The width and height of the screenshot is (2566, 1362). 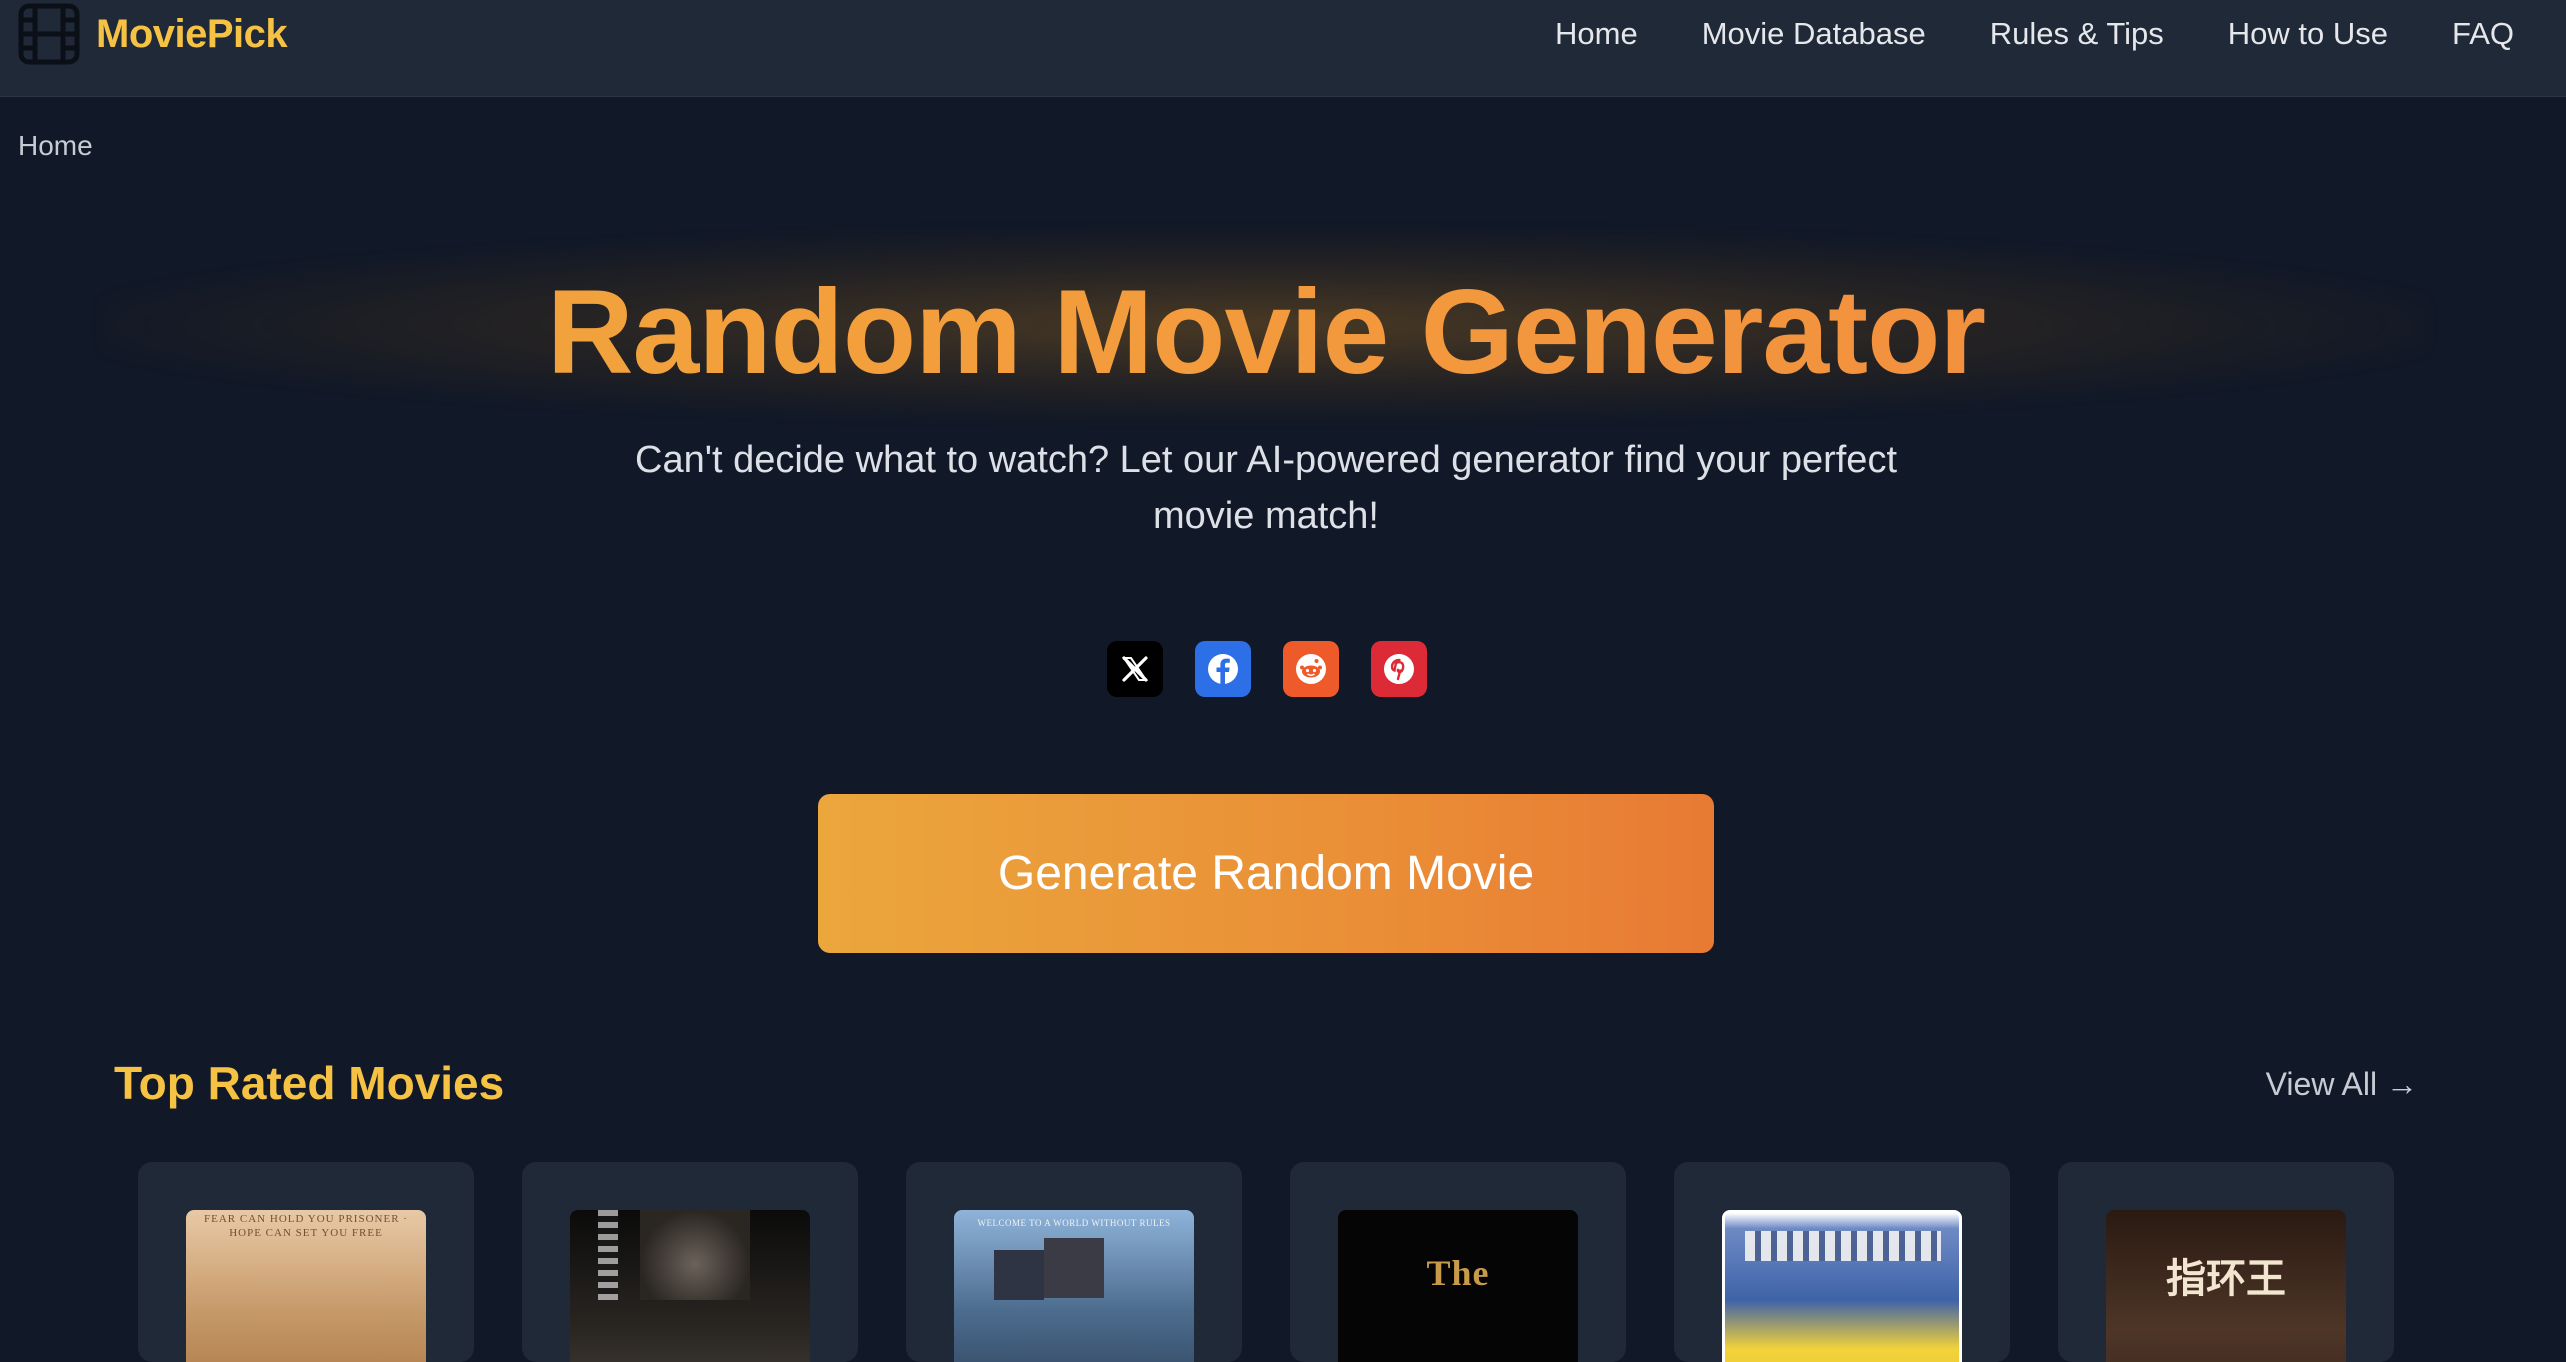 I want to click on x-icon, so click(x=1135, y=669).